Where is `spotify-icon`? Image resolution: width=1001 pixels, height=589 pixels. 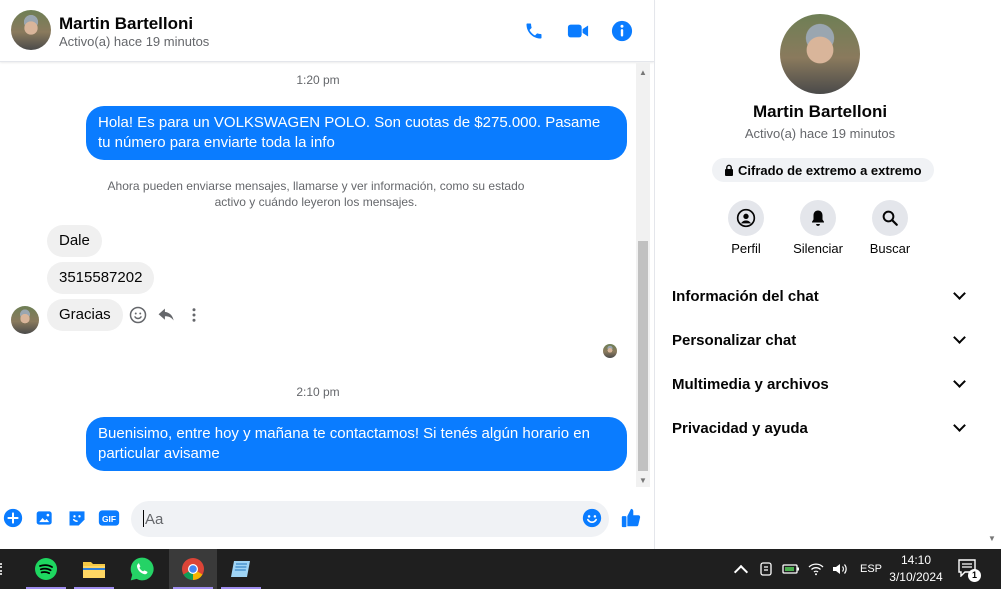
spotify-icon is located at coordinates (46, 569).